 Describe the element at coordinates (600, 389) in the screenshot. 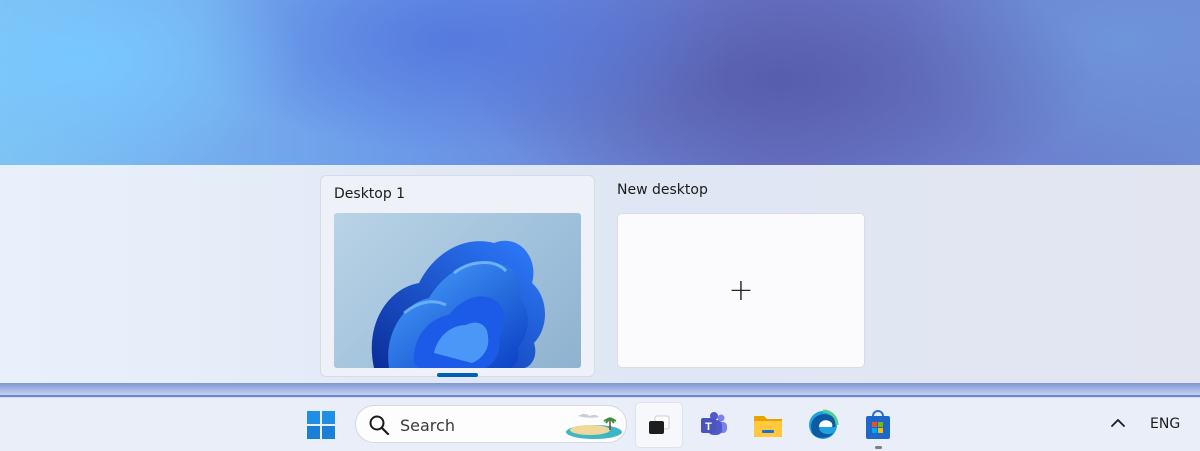

I see `wallpaper-edge` at that location.